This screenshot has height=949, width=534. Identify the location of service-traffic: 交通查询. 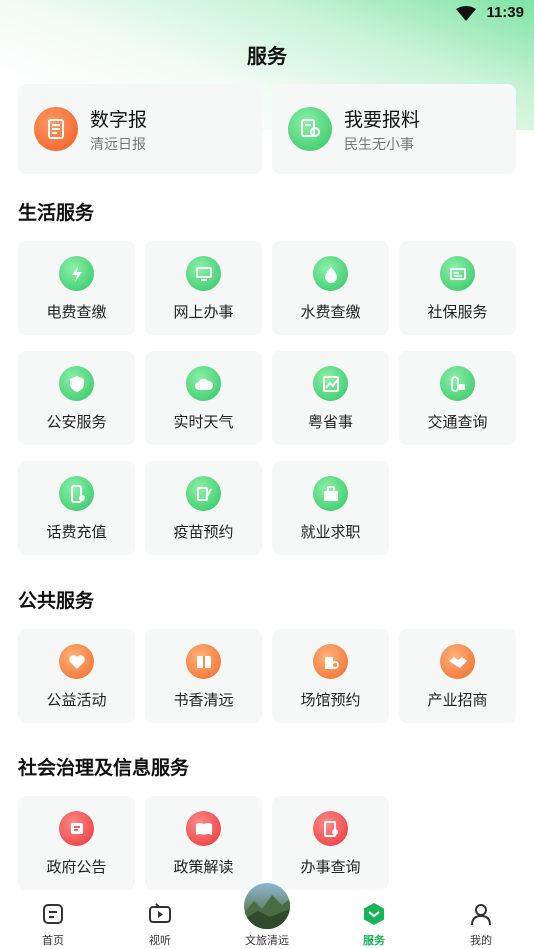
(457, 398).